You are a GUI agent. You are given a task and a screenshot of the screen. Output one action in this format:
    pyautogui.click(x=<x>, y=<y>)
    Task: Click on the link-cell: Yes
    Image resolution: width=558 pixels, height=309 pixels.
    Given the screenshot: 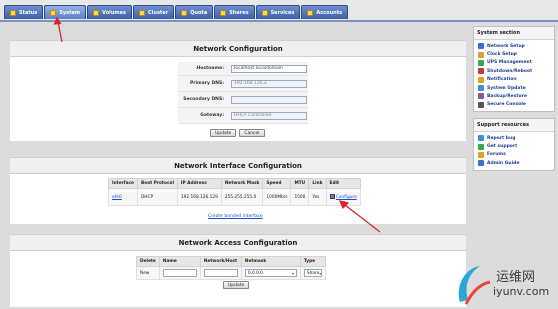 What is the action you would take?
    pyautogui.click(x=317, y=197)
    